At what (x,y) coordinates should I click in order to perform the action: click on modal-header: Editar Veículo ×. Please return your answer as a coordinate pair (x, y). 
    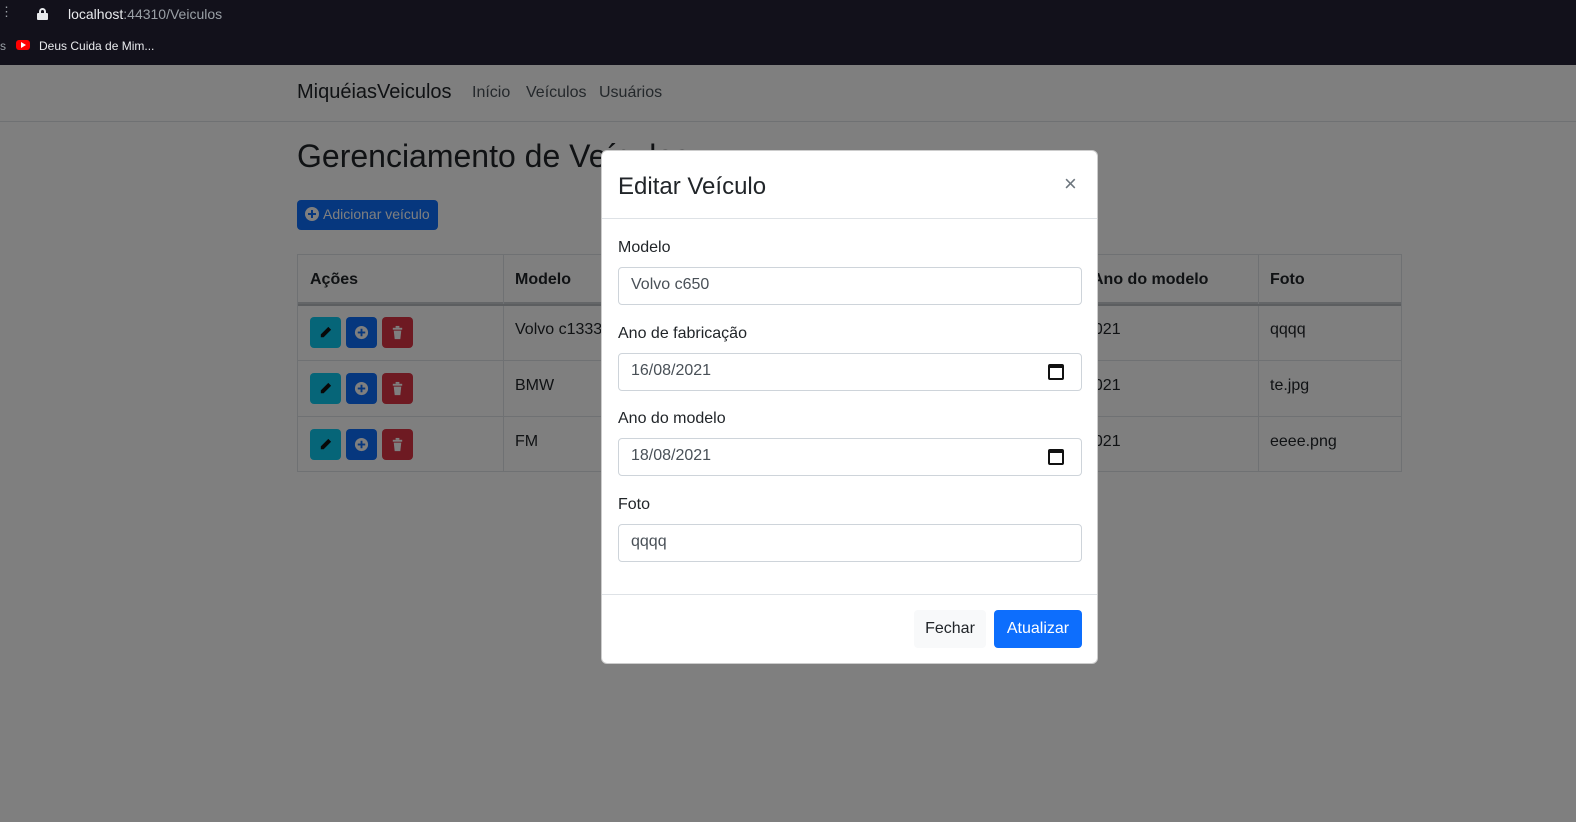
    Looking at the image, I should click on (849, 185).